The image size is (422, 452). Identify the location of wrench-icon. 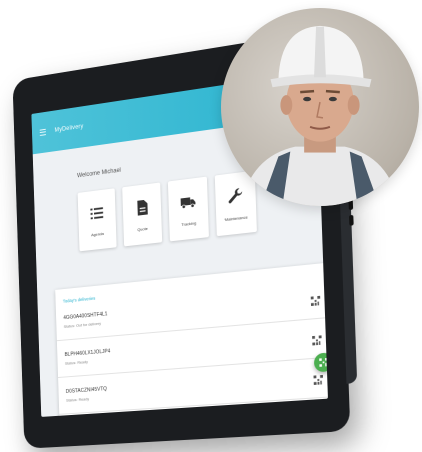
(235, 195).